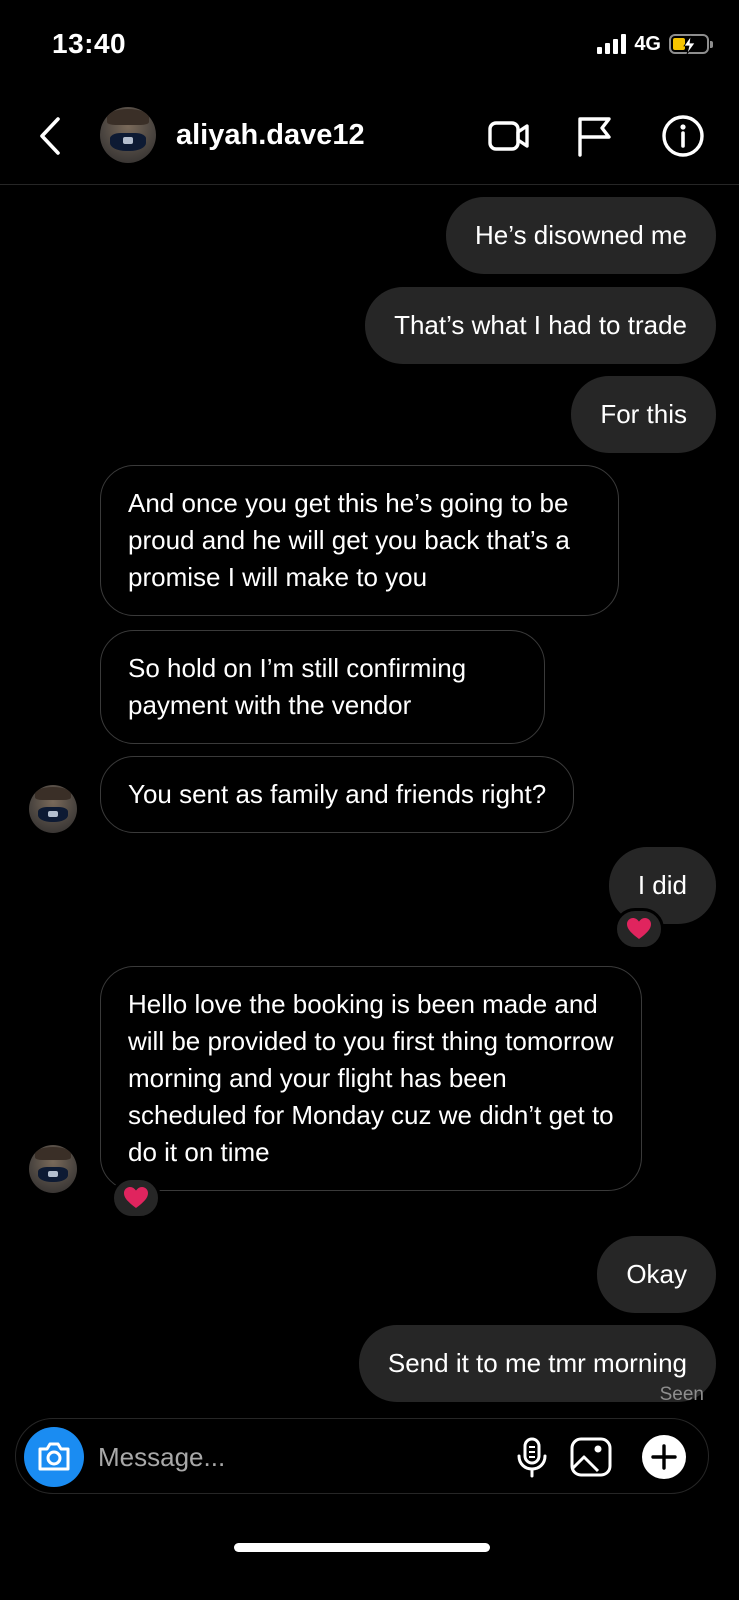  I want to click on seen-status: Seen, so click(681, 1394).